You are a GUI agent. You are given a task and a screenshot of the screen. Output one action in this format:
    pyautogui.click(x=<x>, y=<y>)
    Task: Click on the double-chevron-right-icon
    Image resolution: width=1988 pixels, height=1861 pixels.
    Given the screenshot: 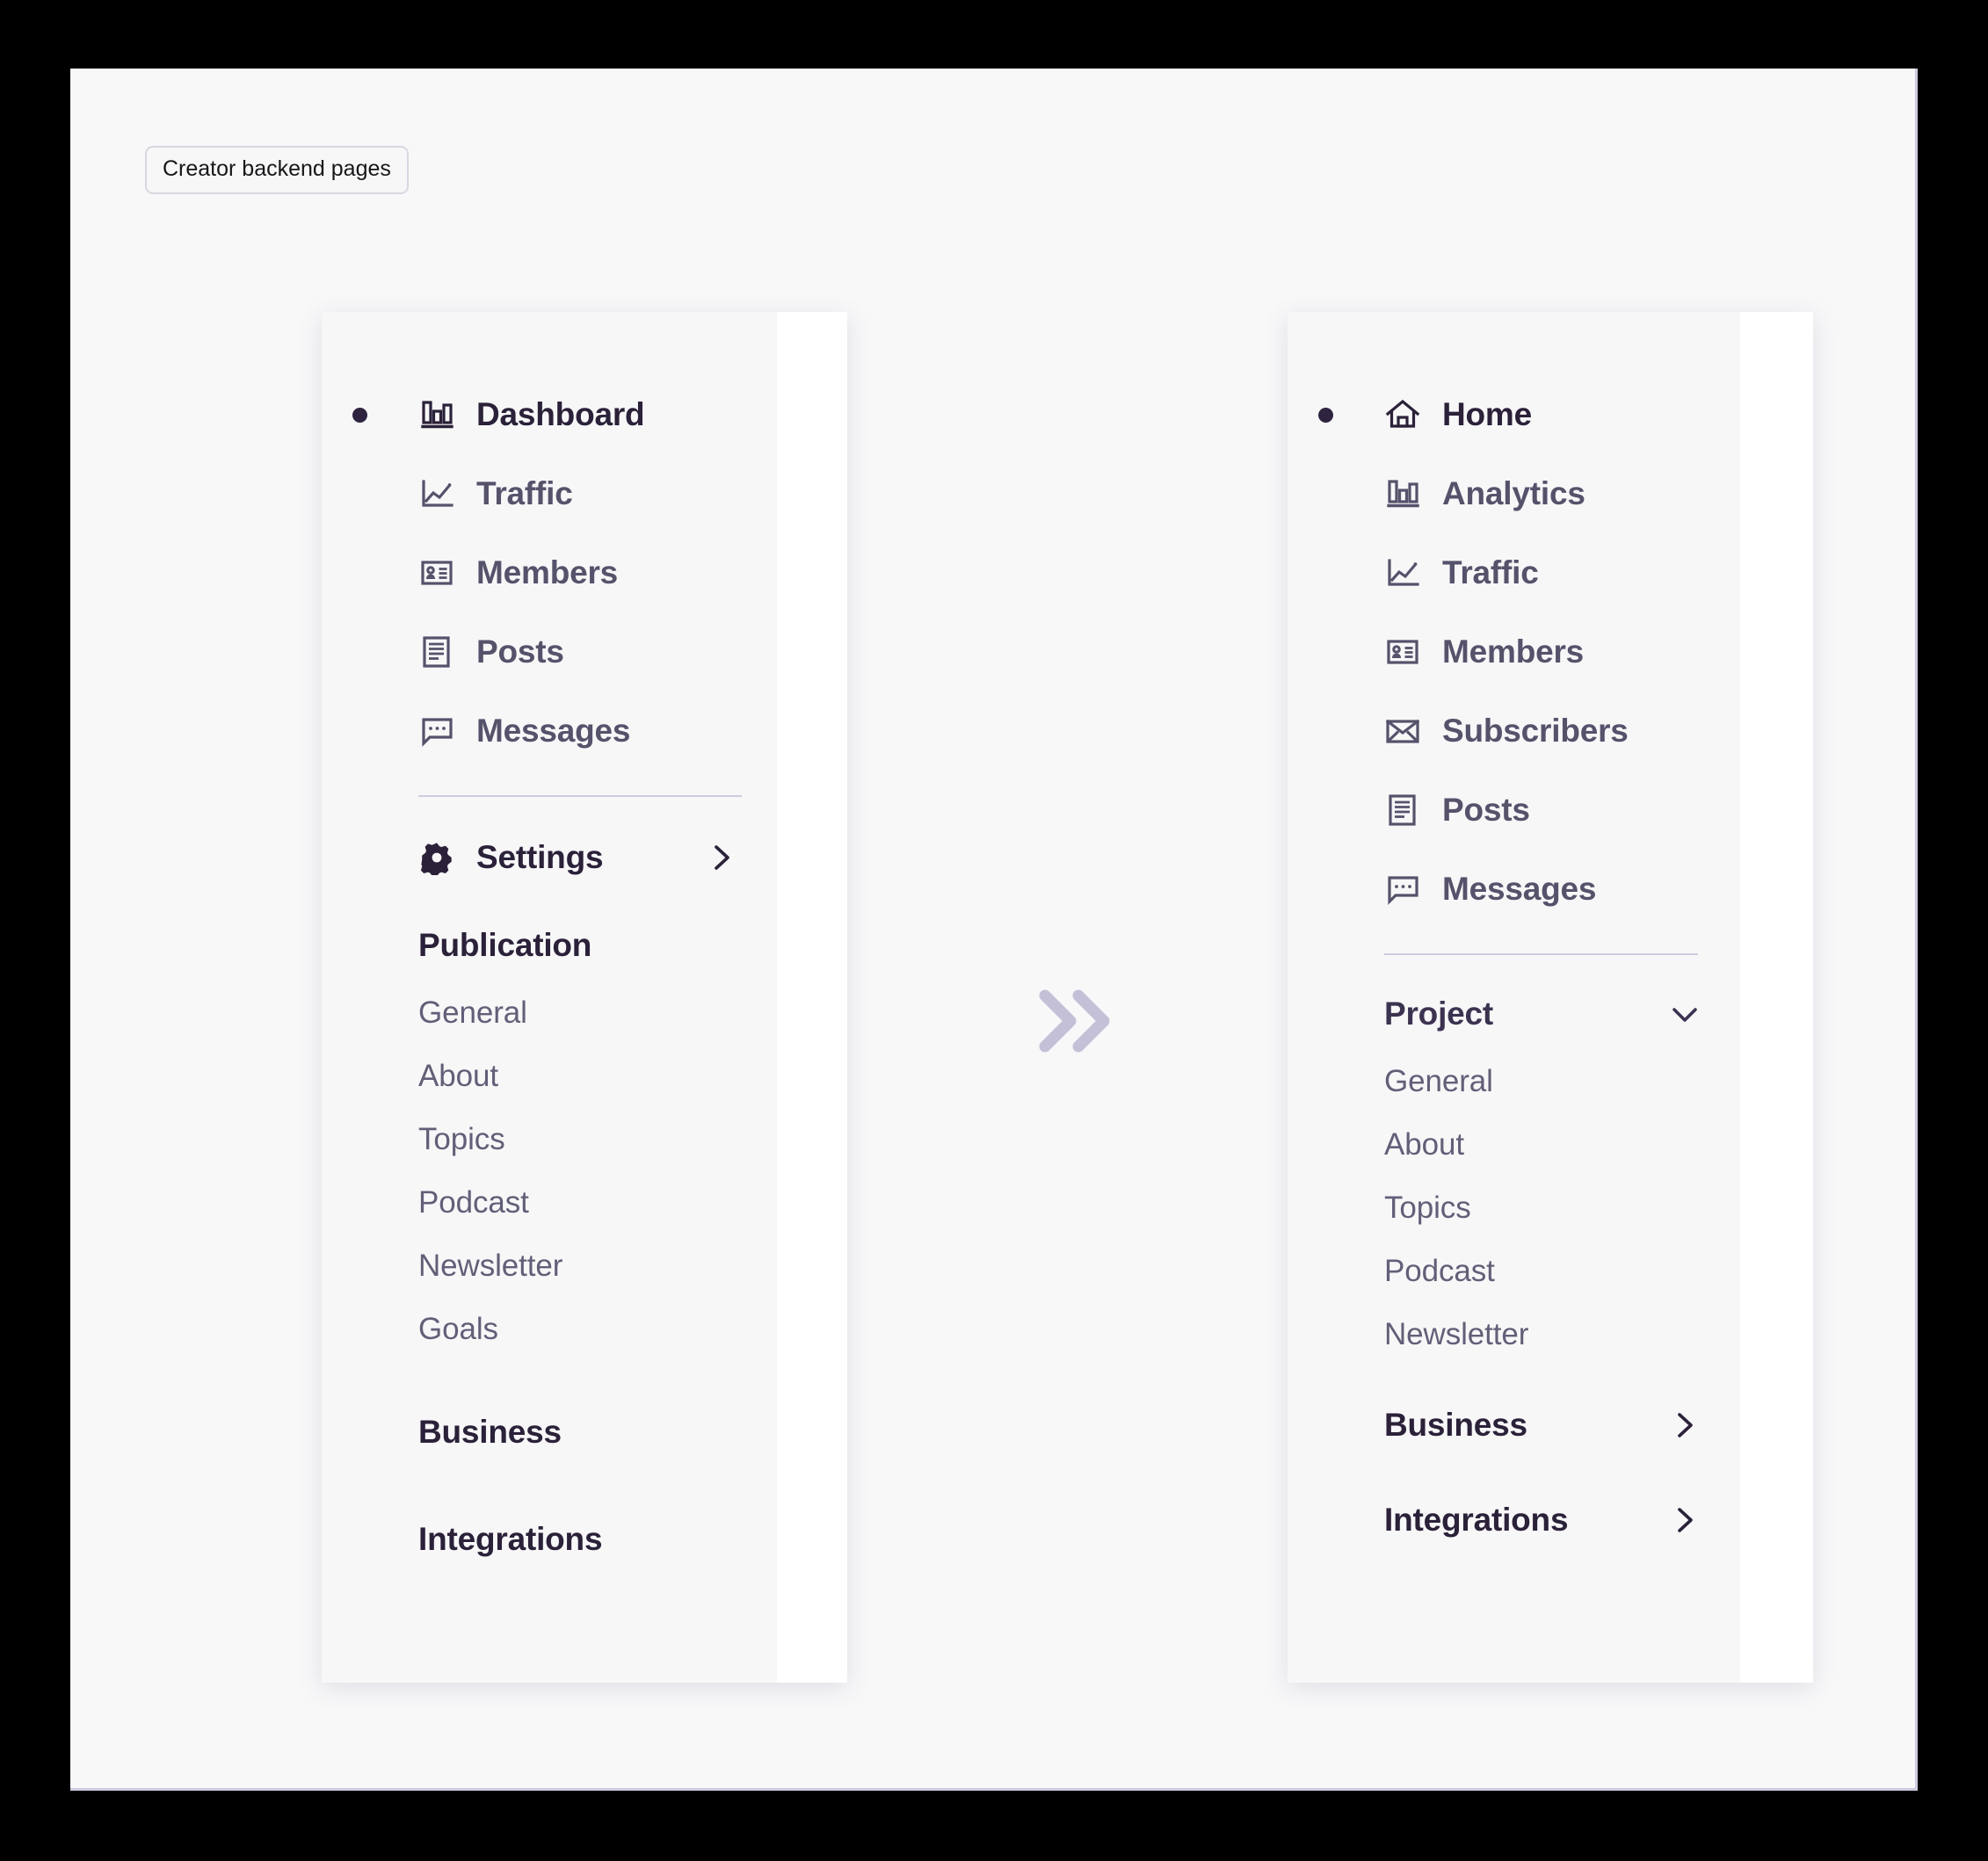 What is the action you would take?
    pyautogui.click(x=1076, y=1021)
    